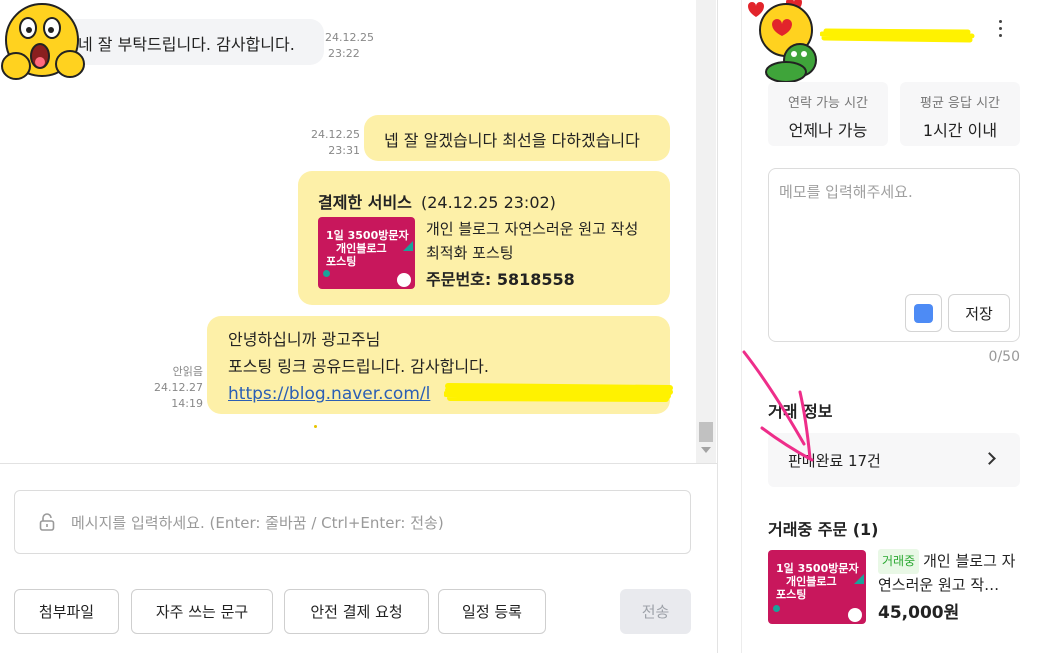  I want to click on payment-card-datetime: (24.12.25 23:02), so click(488, 202).